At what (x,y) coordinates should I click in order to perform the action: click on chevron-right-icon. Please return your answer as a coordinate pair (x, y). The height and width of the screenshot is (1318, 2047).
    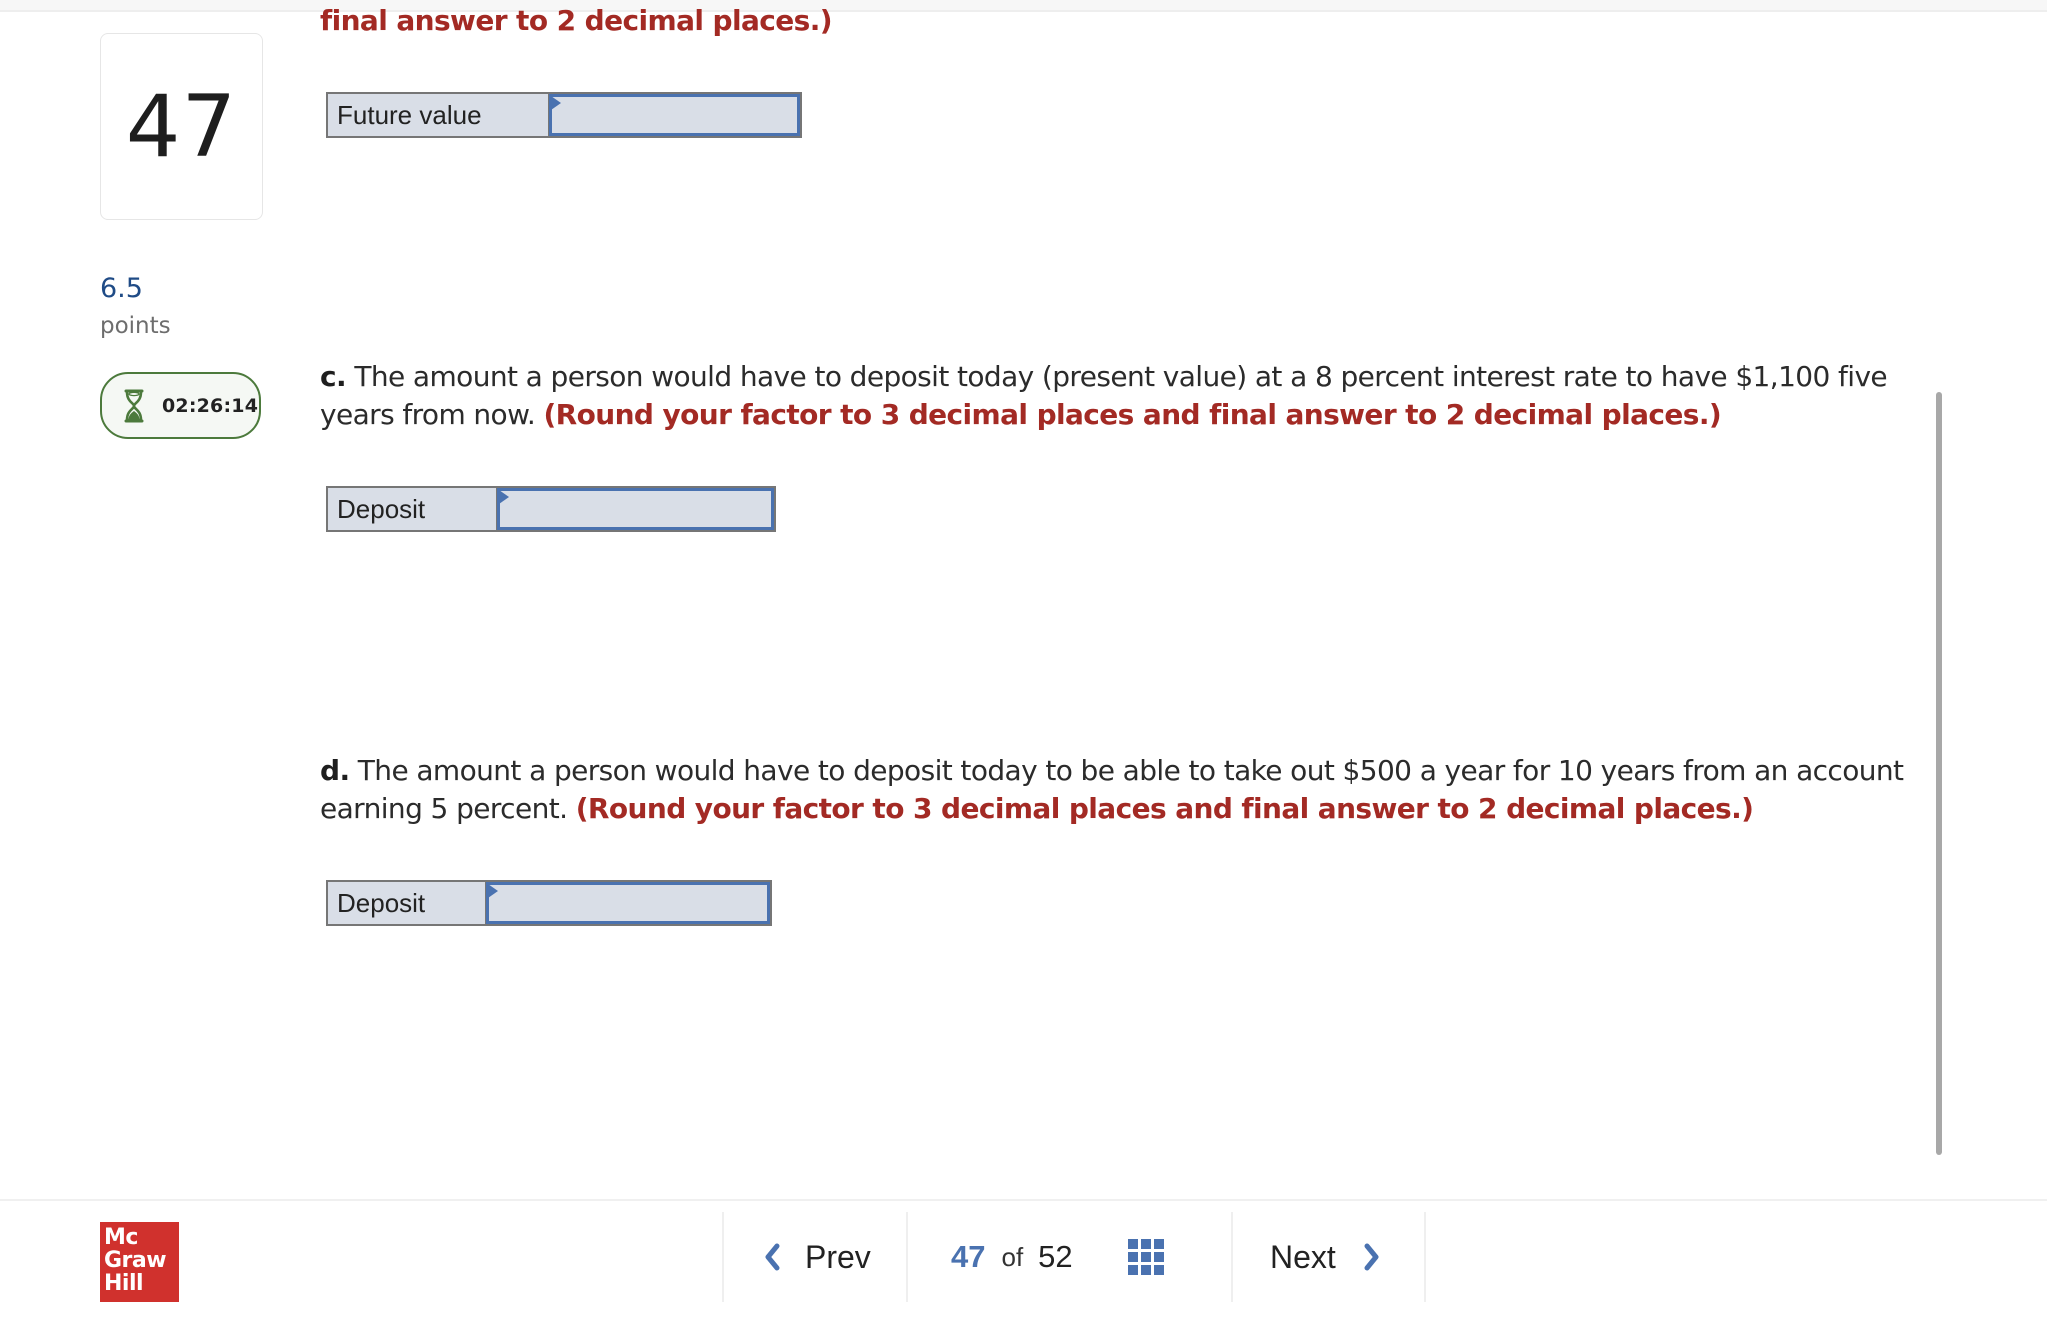
    Looking at the image, I should click on (1371, 1257).